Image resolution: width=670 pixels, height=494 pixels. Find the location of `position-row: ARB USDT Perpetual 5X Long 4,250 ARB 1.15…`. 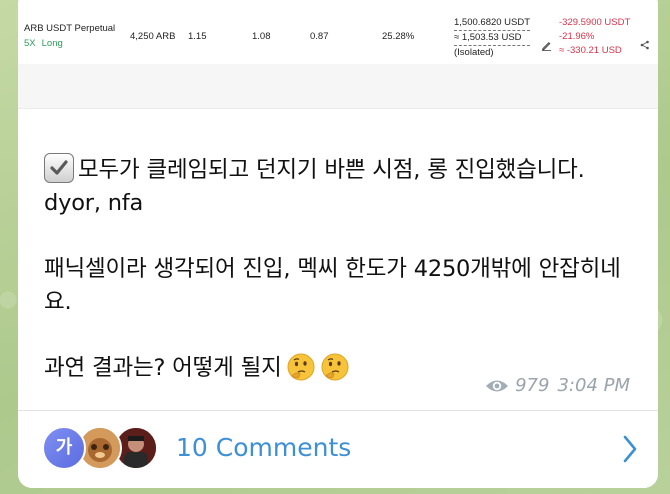

position-row: ARB USDT Perpetual 5X Long 4,250 ARB 1.15… is located at coordinates (338, 30).